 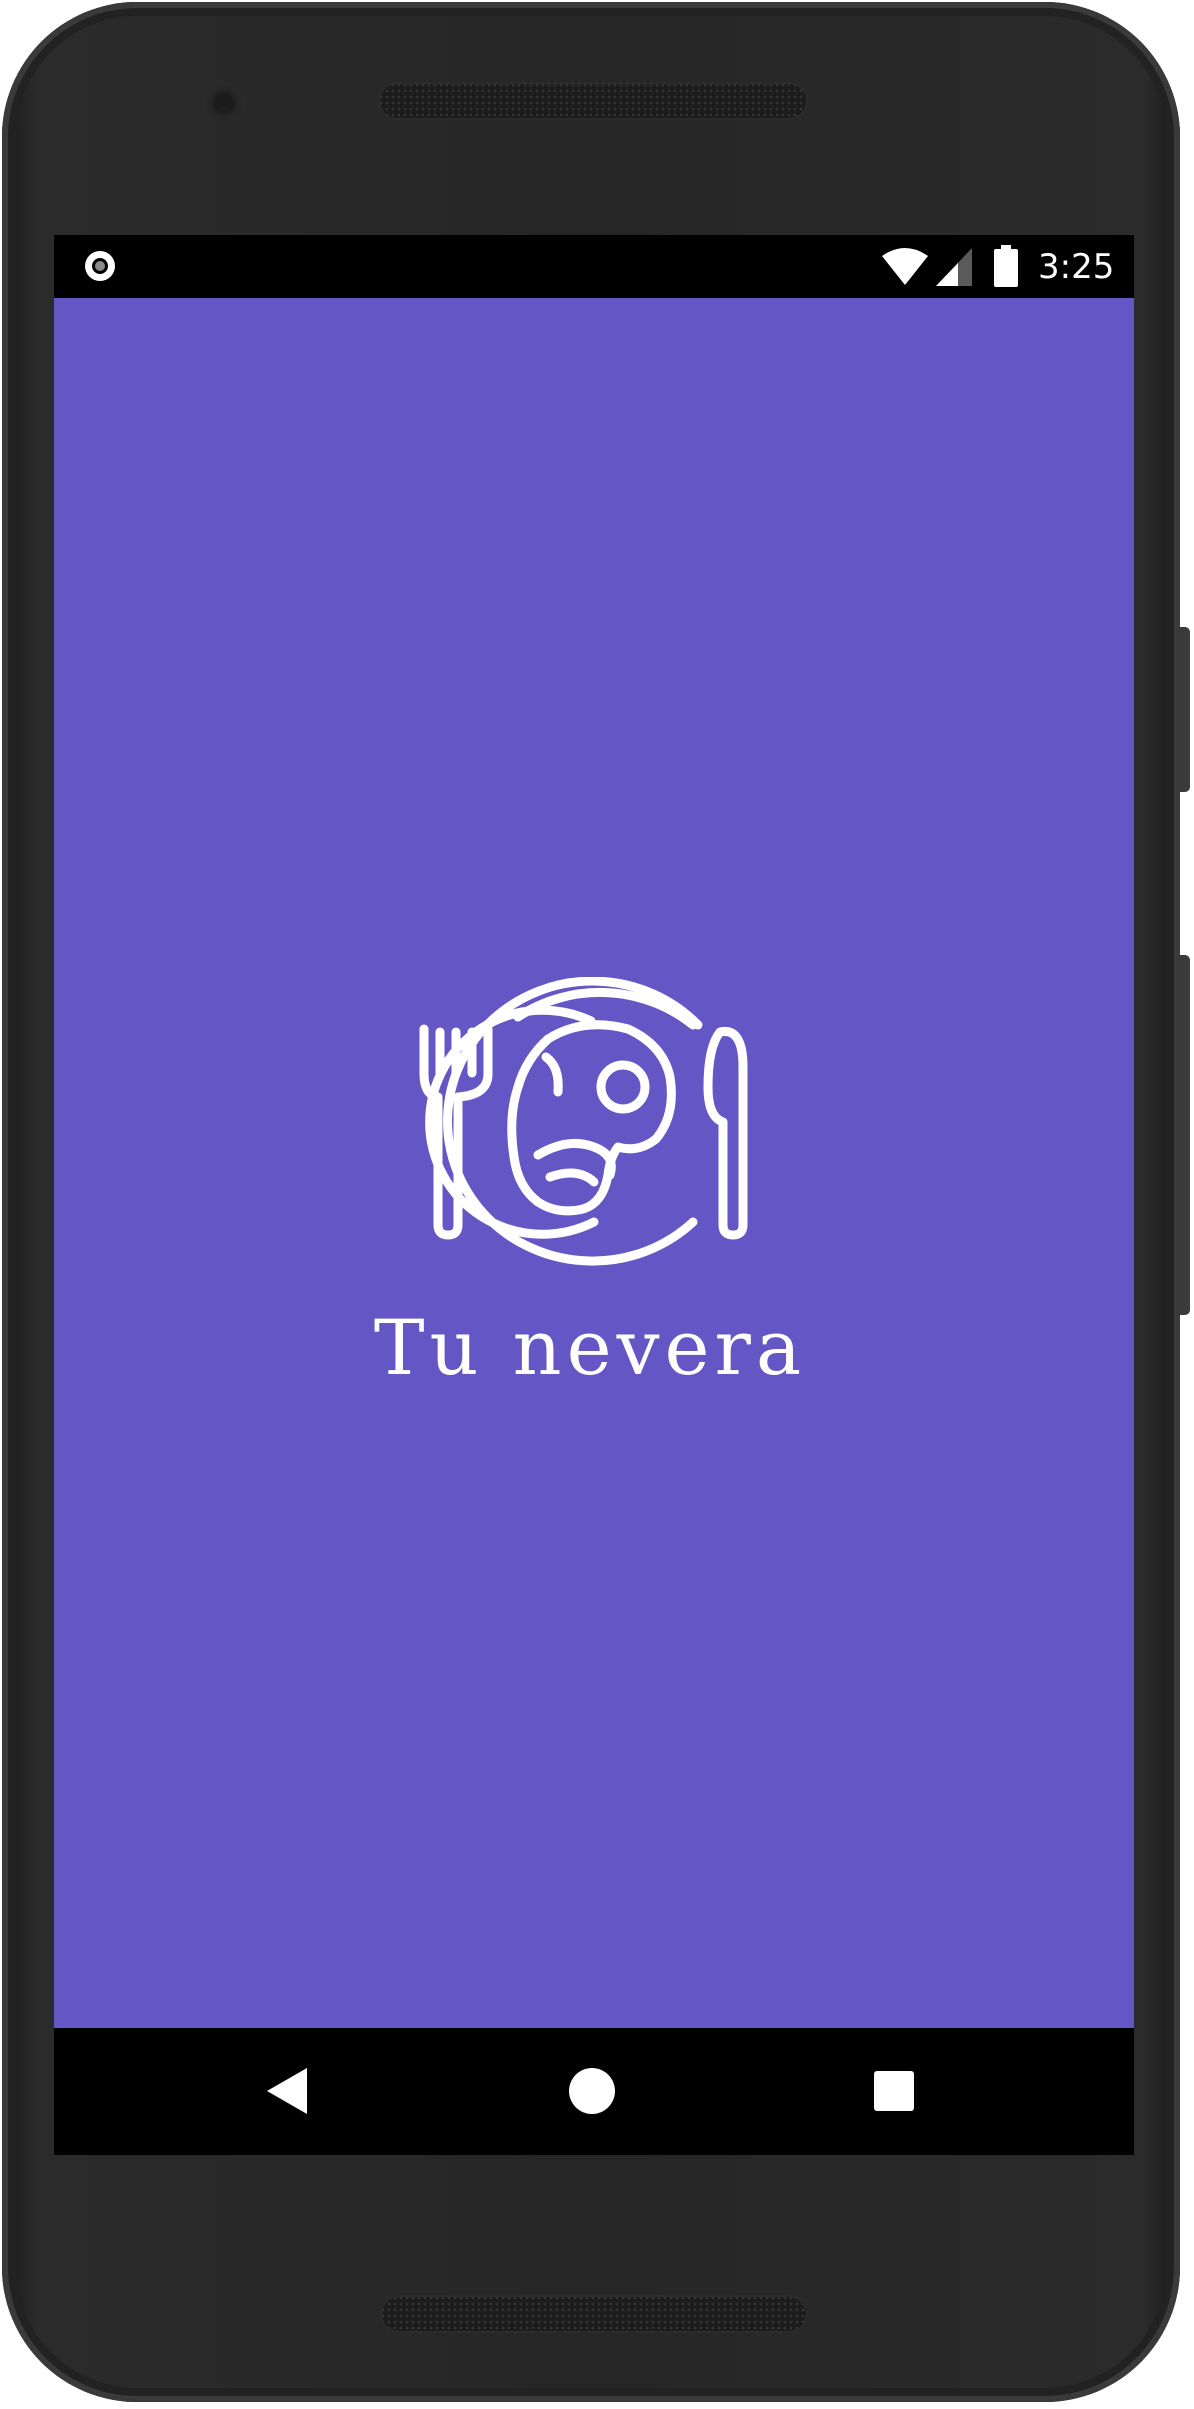 I want to click on power-button, so click(x=1185, y=709).